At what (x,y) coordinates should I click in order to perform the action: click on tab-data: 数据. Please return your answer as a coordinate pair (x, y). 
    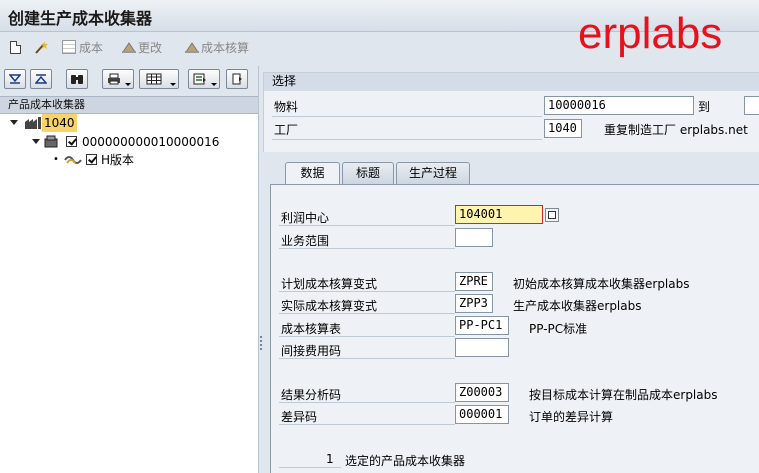
    Looking at the image, I should click on (312, 173).